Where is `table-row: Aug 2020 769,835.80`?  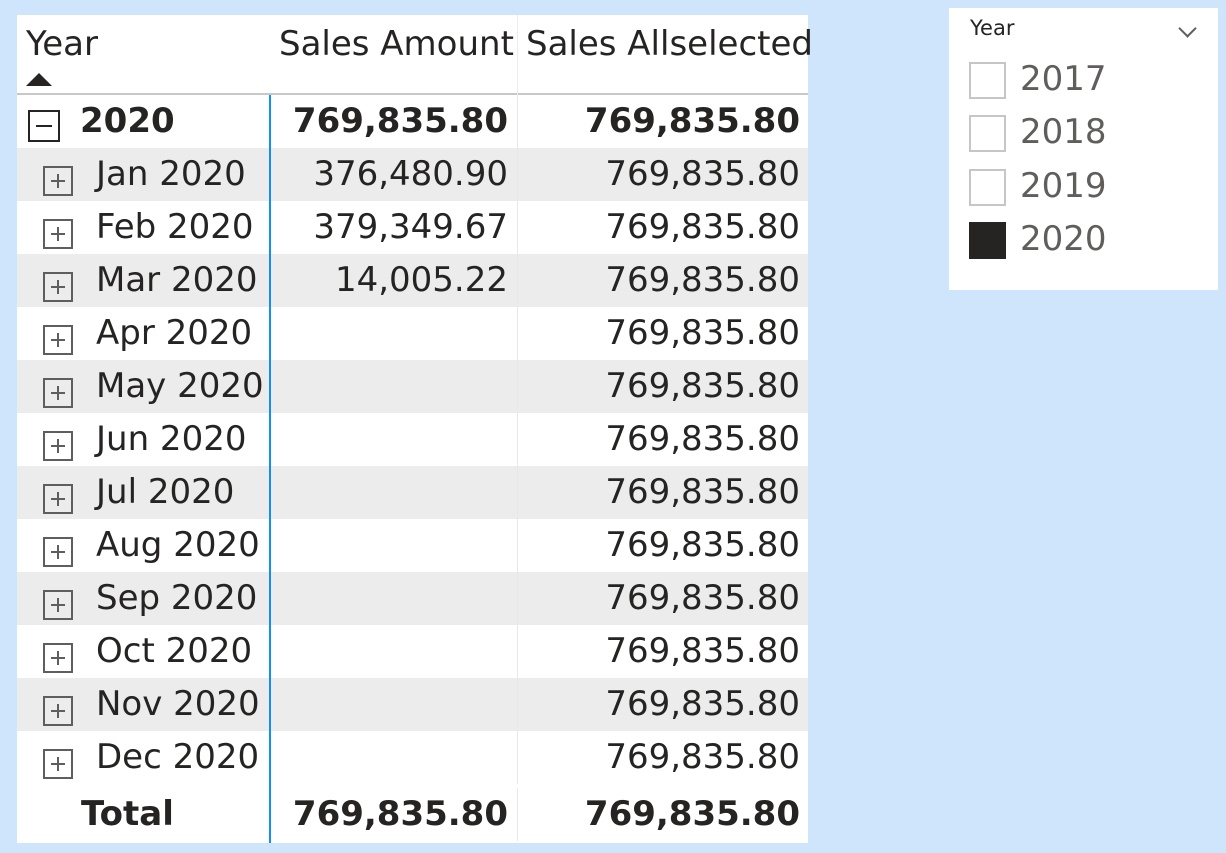
table-row: Aug 2020 769,835.80 is located at coordinates (412, 545).